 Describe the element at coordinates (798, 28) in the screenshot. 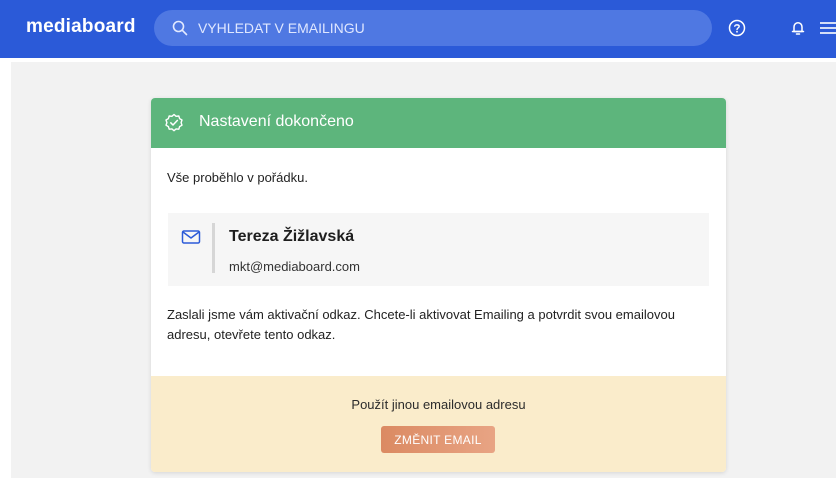

I see `bell-icon` at that location.